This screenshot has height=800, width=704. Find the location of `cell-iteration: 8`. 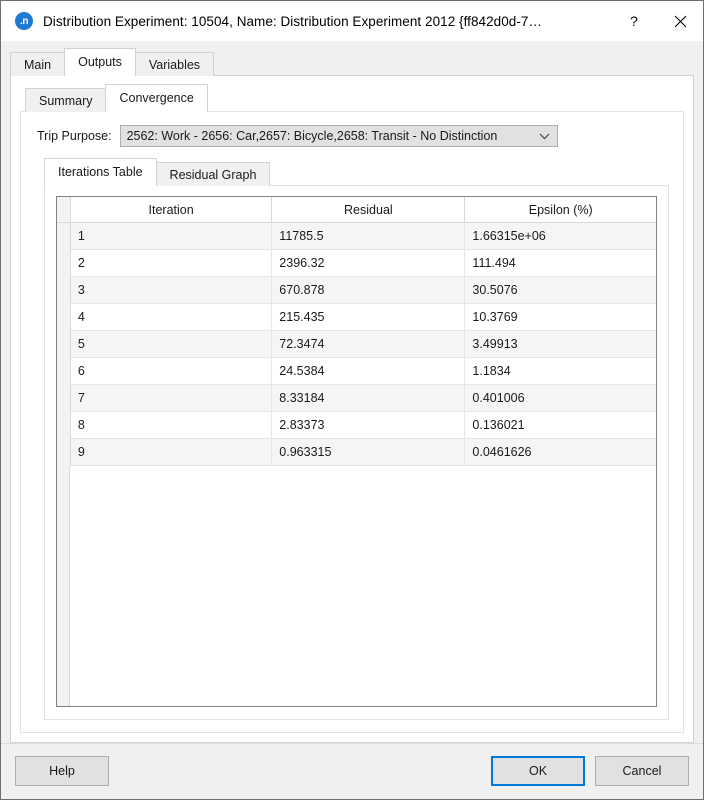

cell-iteration: 8 is located at coordinates (171, 425).